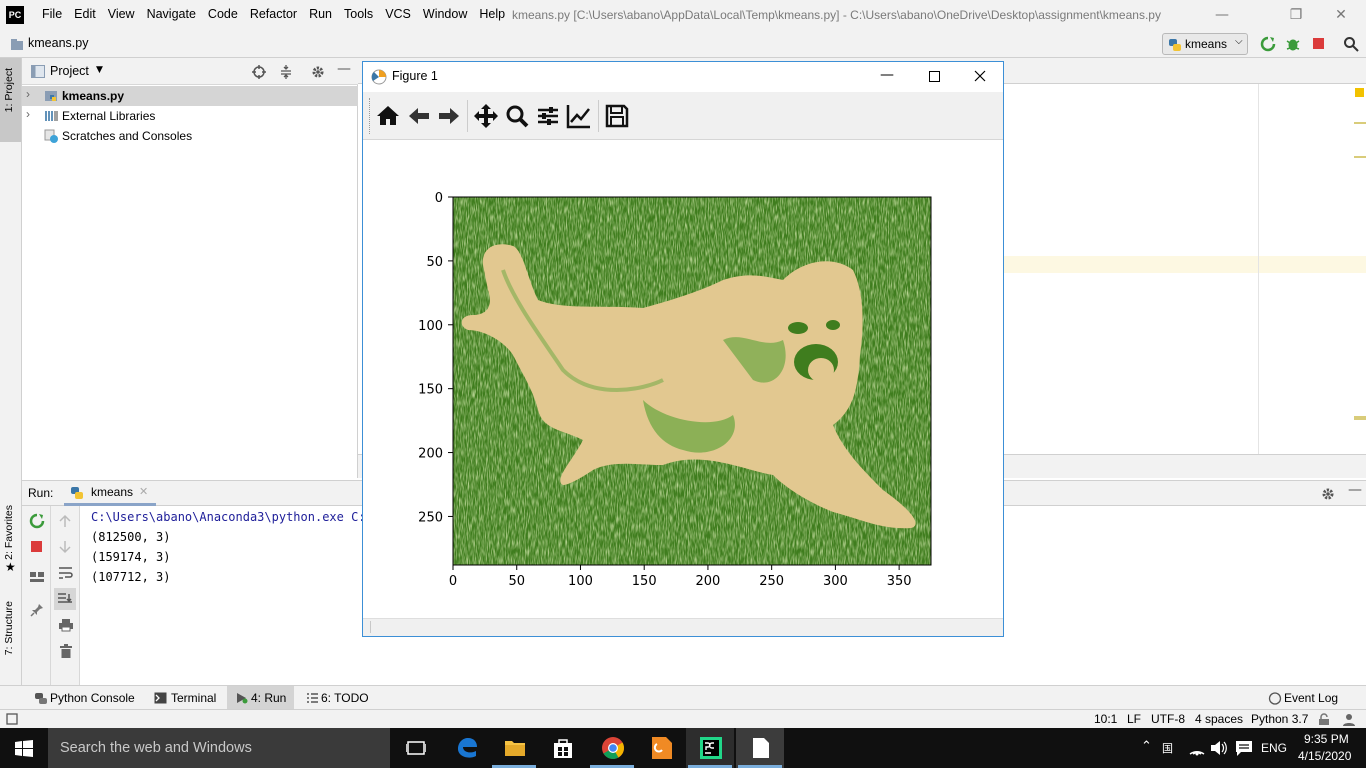 The image size is (1366, 768). What do you see at coordinates (52, 14) in the screenshot?
I see `menu-file: File` at bounding box center [52, 14].